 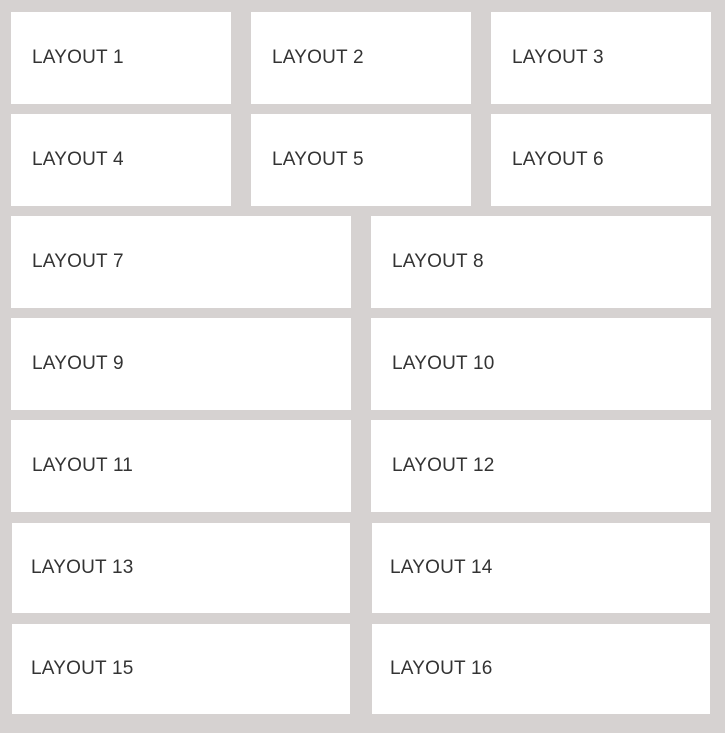 What do you see at coordinates (558, 159) in the screenshot?
I see `layout-tile-label: LAYOUT 6` at bounding box center [558, 159].